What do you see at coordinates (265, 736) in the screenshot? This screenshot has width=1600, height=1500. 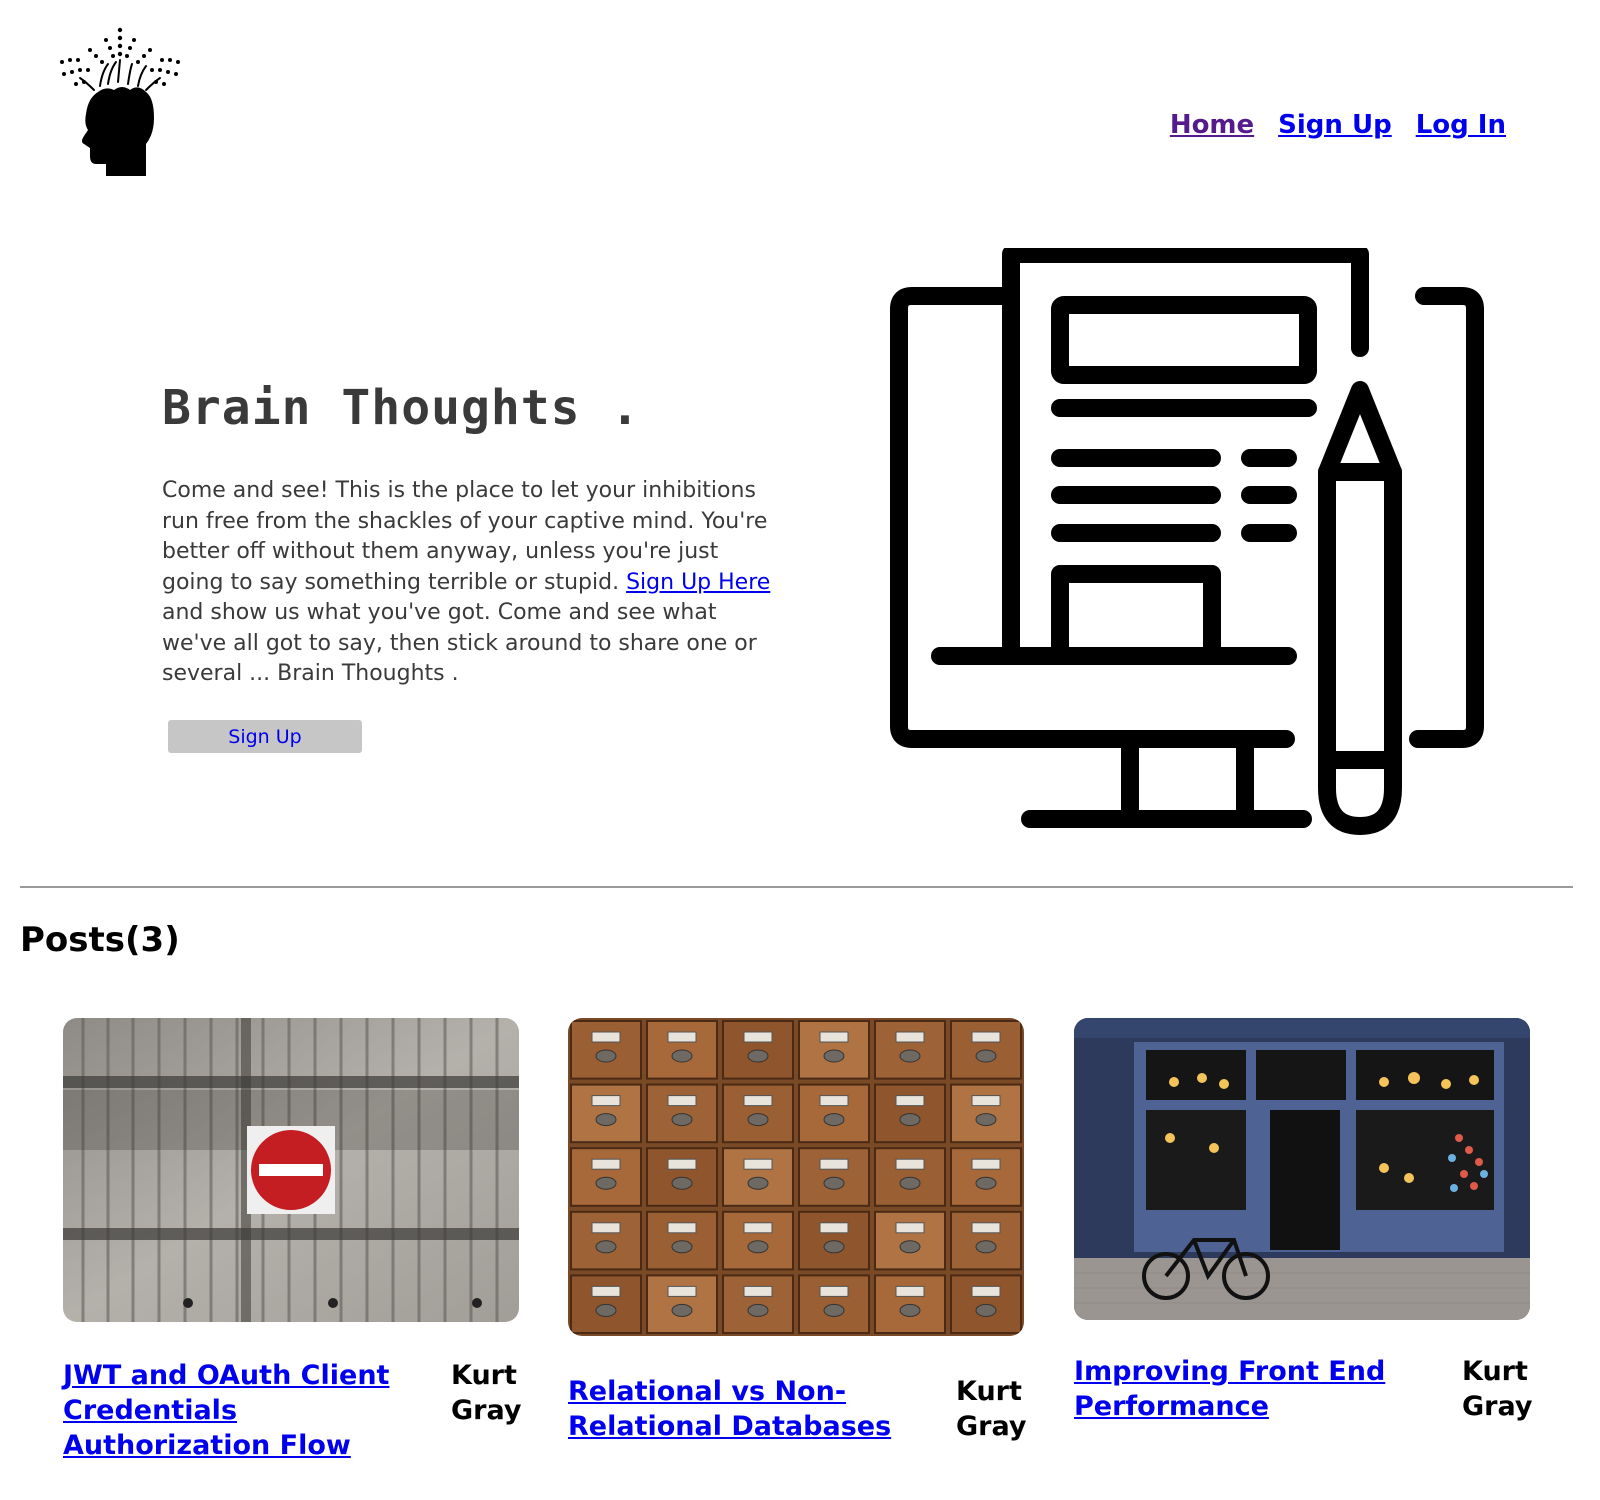 I see `hero-signup-button: Sign Up` at bounding box center [265, 736].